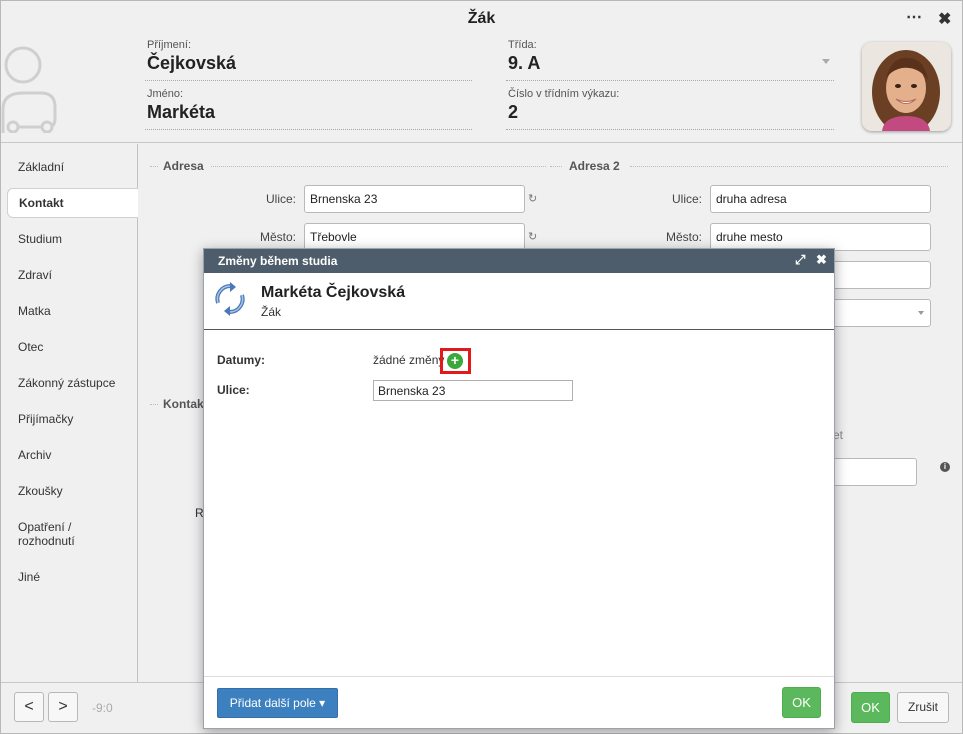 This screenshot has height=734, width=963. I want to click on street2-label: Ulice:, so click(686, 199).